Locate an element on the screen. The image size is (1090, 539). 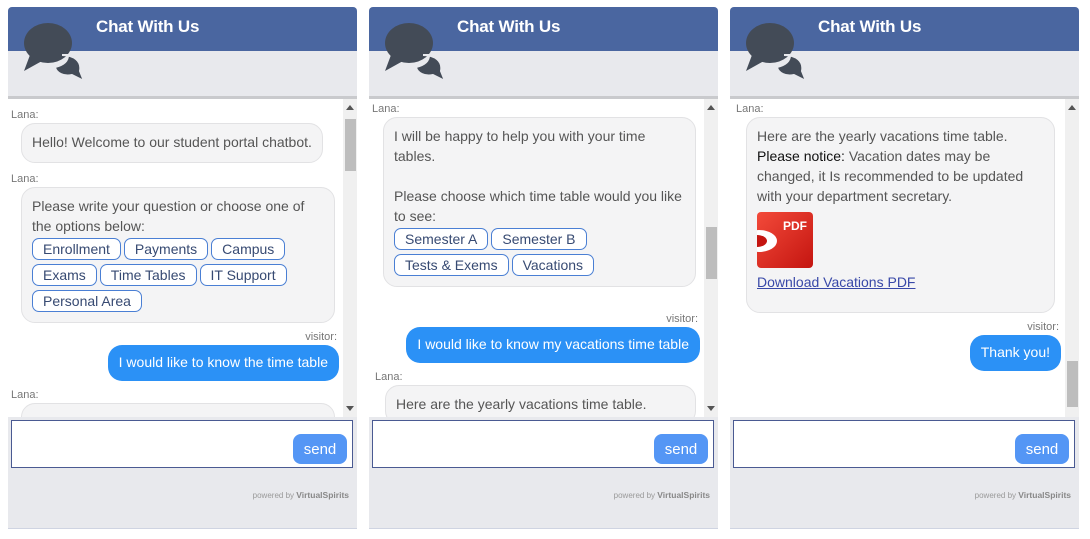
option-tests-exams: Tests & Exems is located at coordinates (451, 265).